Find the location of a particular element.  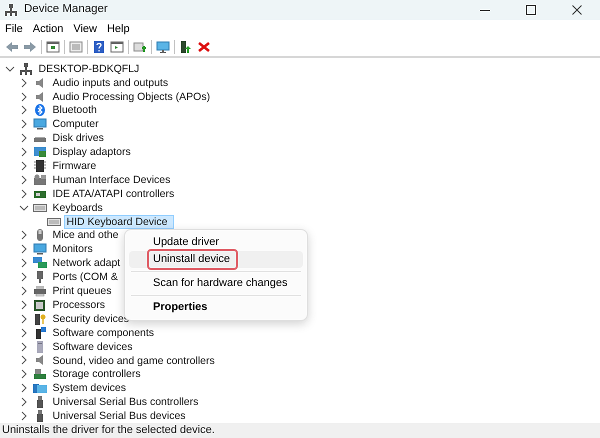

maximize-icon is located at coordinates (531, 10).